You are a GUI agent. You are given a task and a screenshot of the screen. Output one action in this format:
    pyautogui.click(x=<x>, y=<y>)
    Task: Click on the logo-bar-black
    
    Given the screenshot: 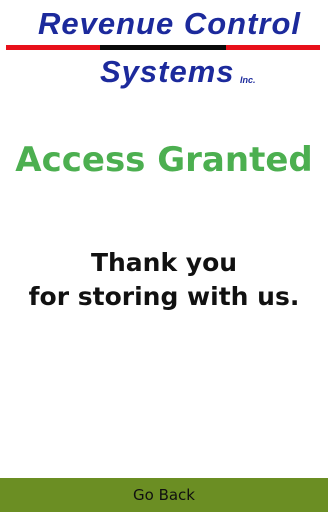 What is the action you would take?
    pyautogui.click(x=163, y=47)
    